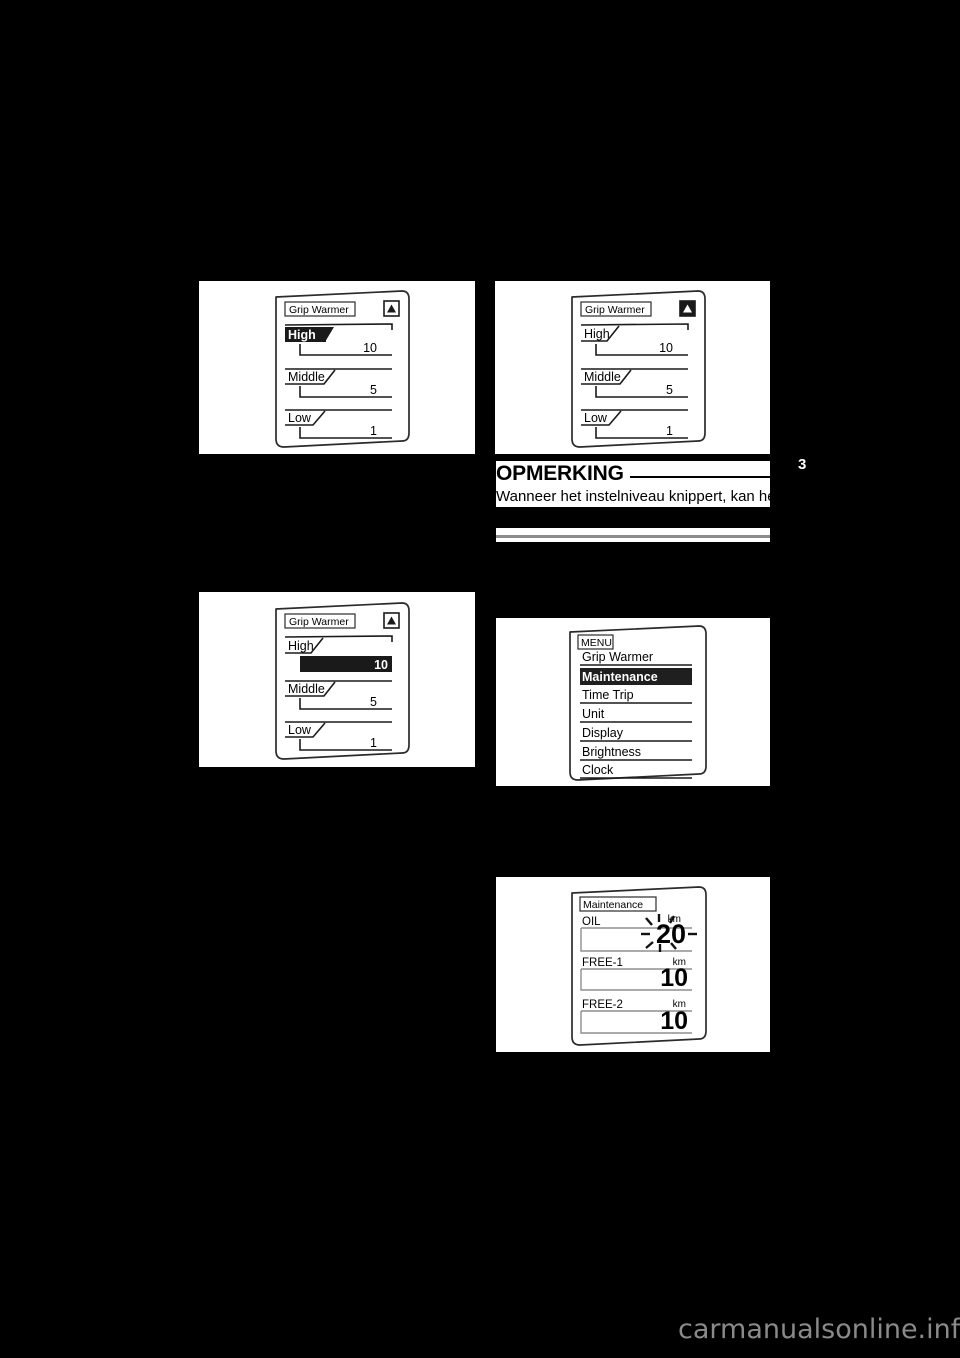 Image resolution: width=960 pixels, height=1358 pixels. Describe the element at coordinates (598, 770) in the screenshot. I see `menu-item-label: Clock` at that location.